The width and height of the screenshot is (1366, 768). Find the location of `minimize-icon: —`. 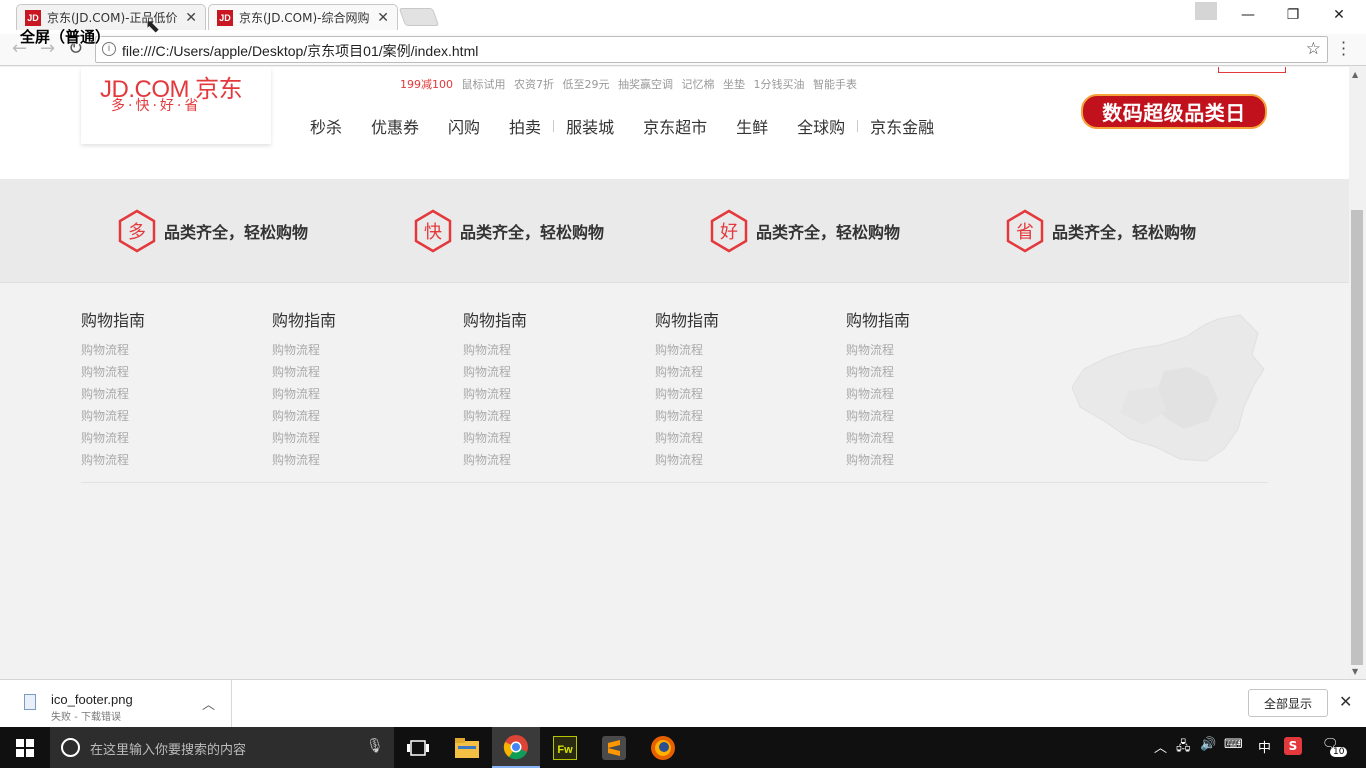

minimize-icon: — is located at coordinates (1248, 15).